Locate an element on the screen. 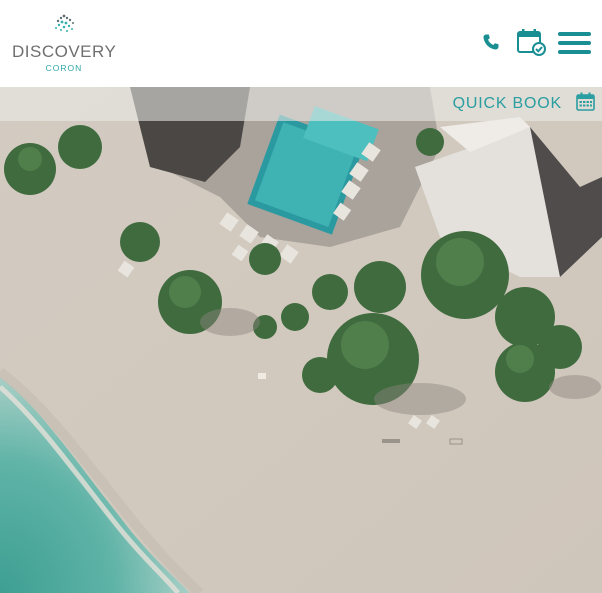  calendar-grid-icon is located at coordinates (585, 101).